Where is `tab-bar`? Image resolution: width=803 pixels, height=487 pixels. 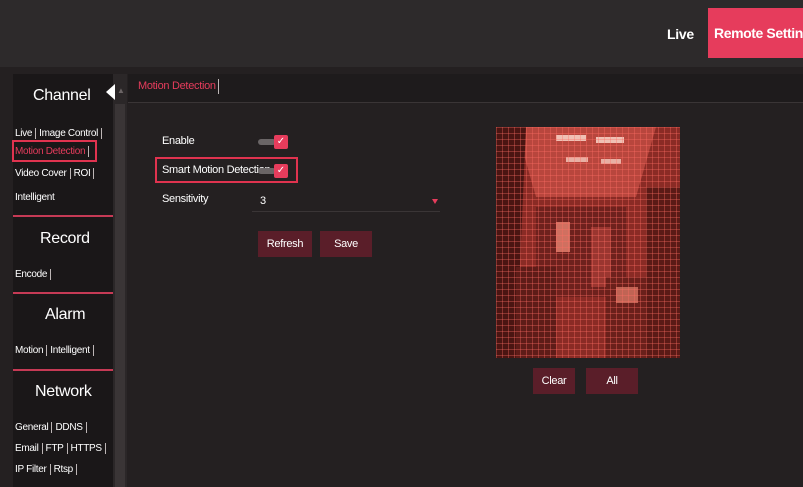 tab-bar is located at coordinates (465, 88).